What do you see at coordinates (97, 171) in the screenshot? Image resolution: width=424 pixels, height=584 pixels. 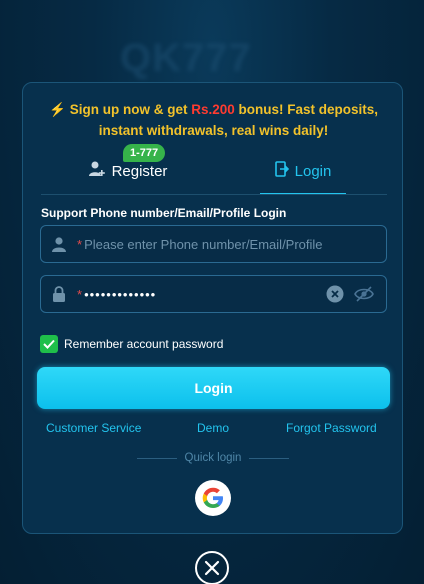 I see `add-user-icon` at bounding box center [97, 171].